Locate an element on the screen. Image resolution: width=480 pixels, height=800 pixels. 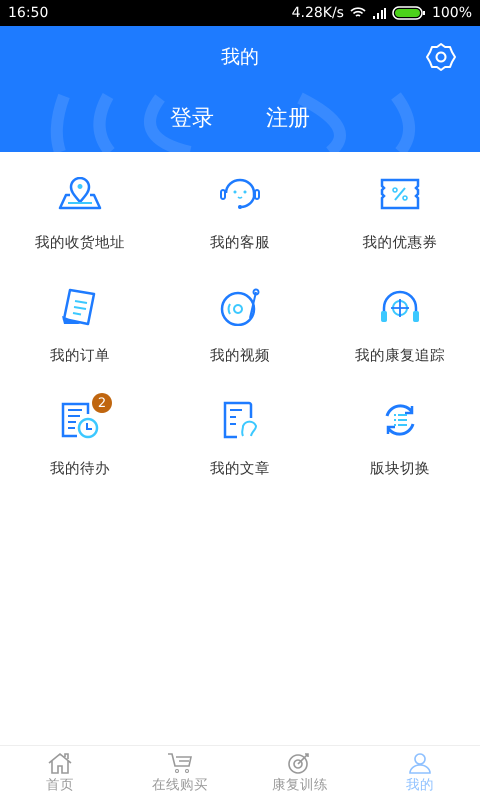
cart-icon is located at coordinates (180, 763).